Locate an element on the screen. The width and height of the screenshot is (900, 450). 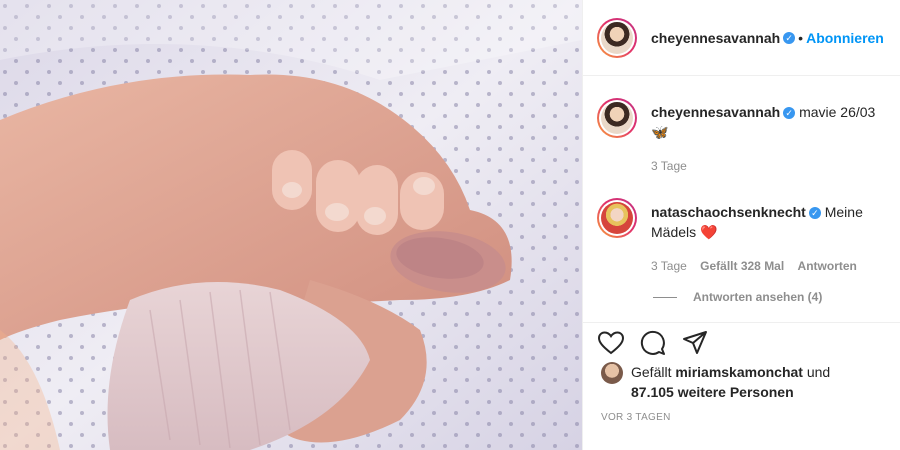
comment-likes: Gefällt 328 Mal is located at coordinates (742, 266).